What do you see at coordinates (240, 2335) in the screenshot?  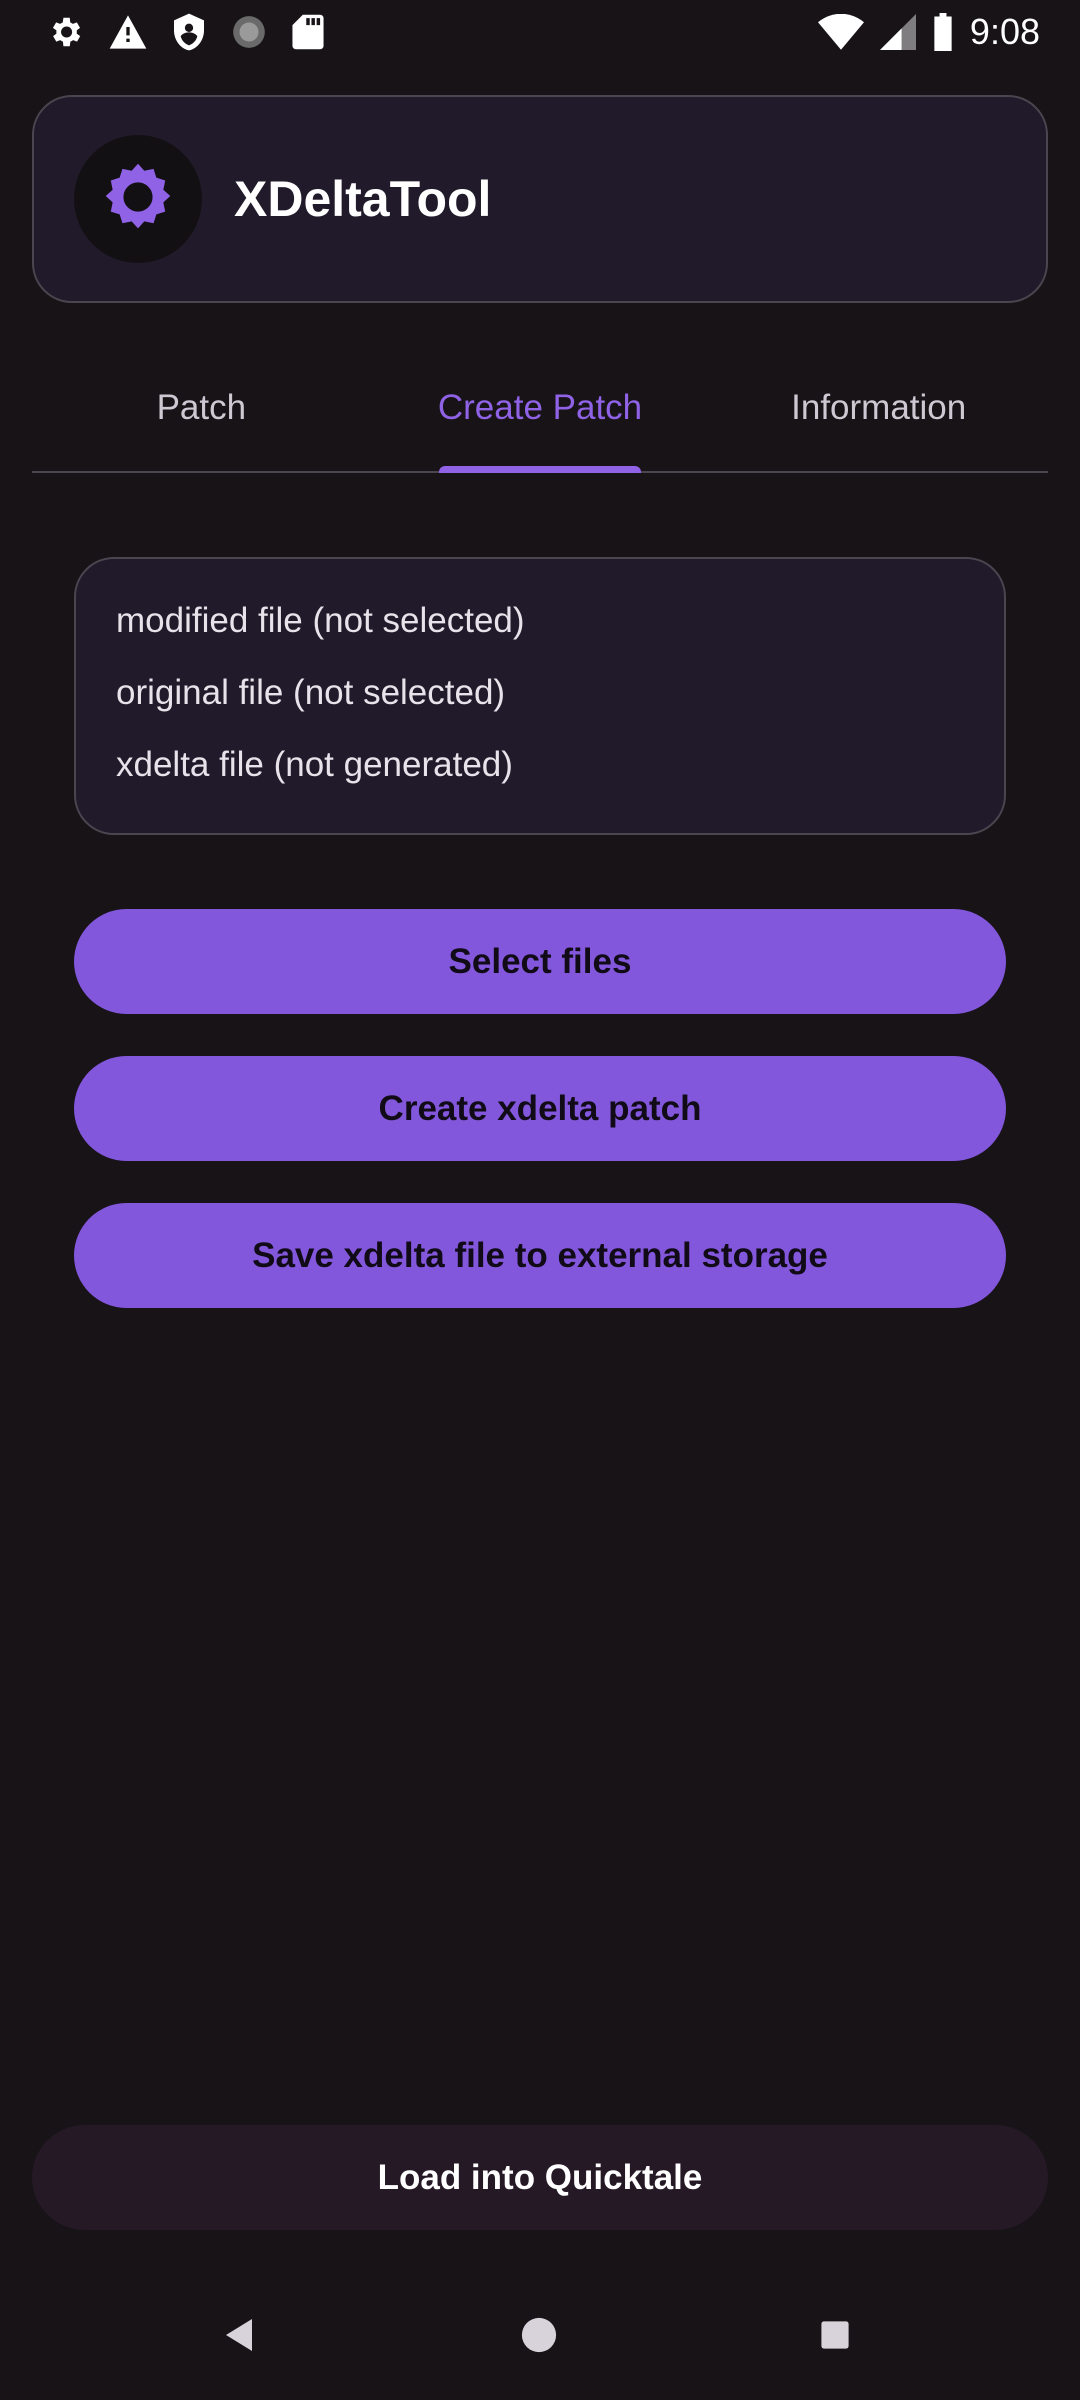 I see `back-icon` at bounding box center [240, 2335].